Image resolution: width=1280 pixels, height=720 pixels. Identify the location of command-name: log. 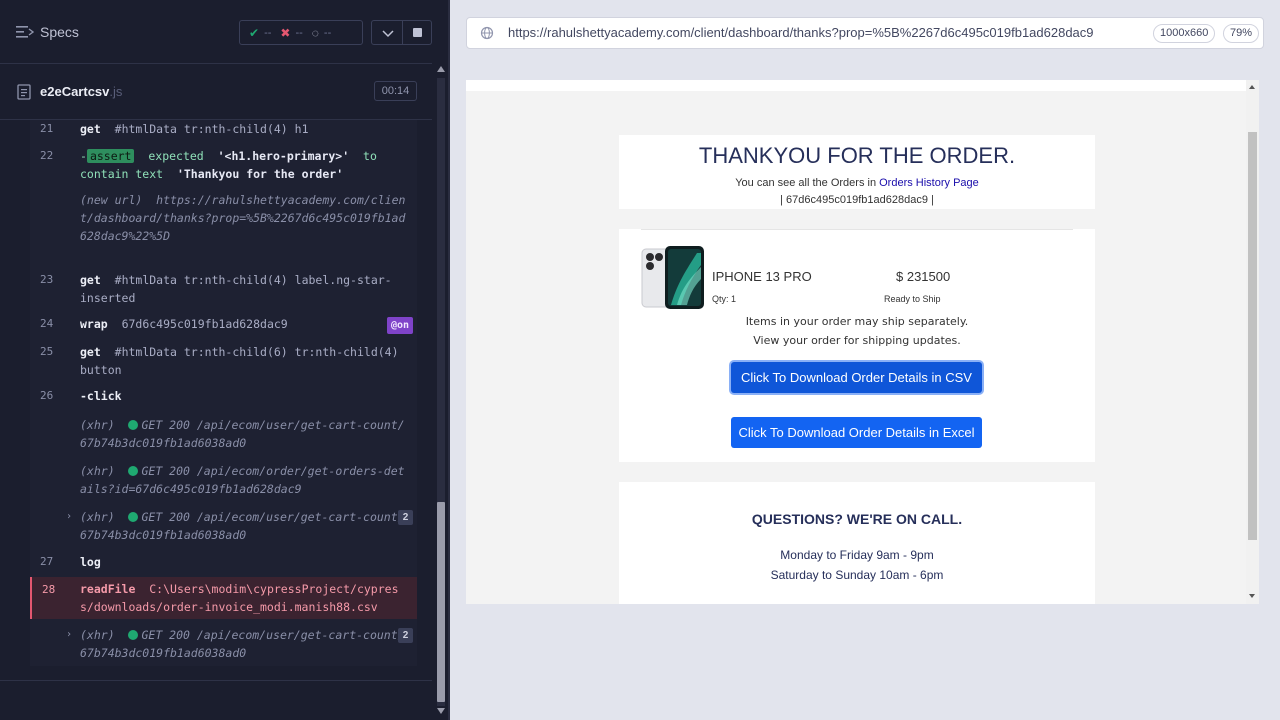
(90, 562).